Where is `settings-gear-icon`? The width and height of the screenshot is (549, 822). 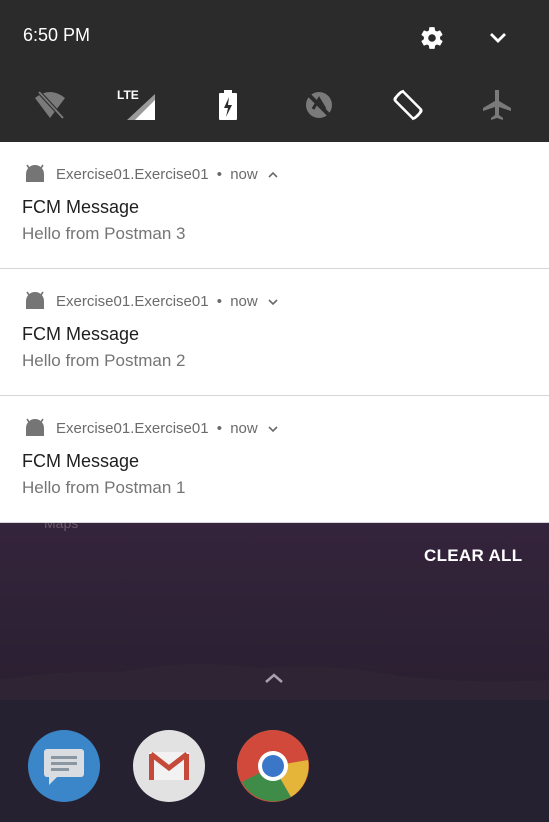 settings-gear-icon is located at coordinates (432, 38).